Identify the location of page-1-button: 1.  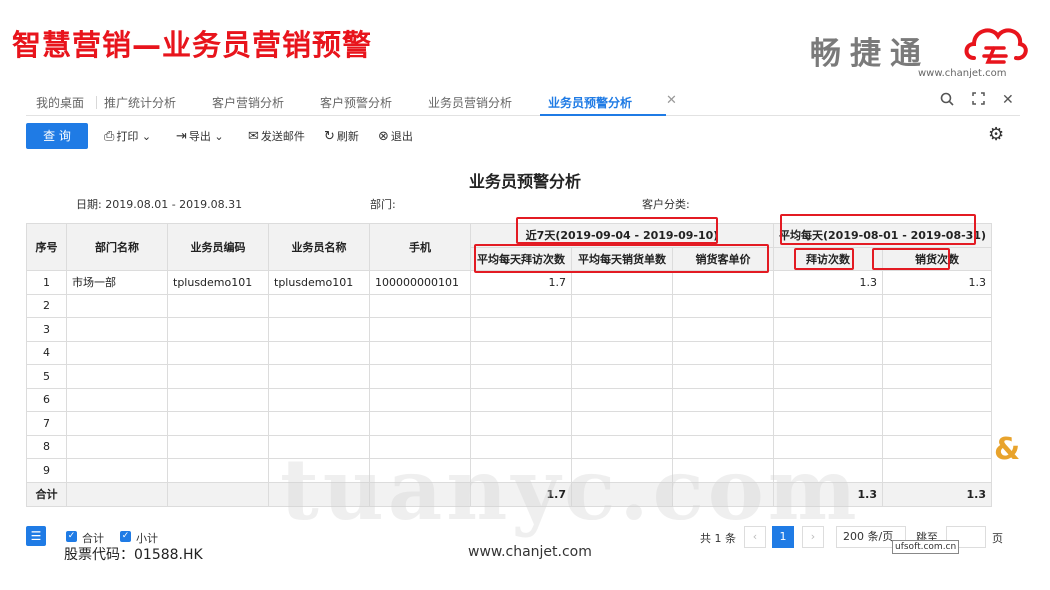
(783, 537).